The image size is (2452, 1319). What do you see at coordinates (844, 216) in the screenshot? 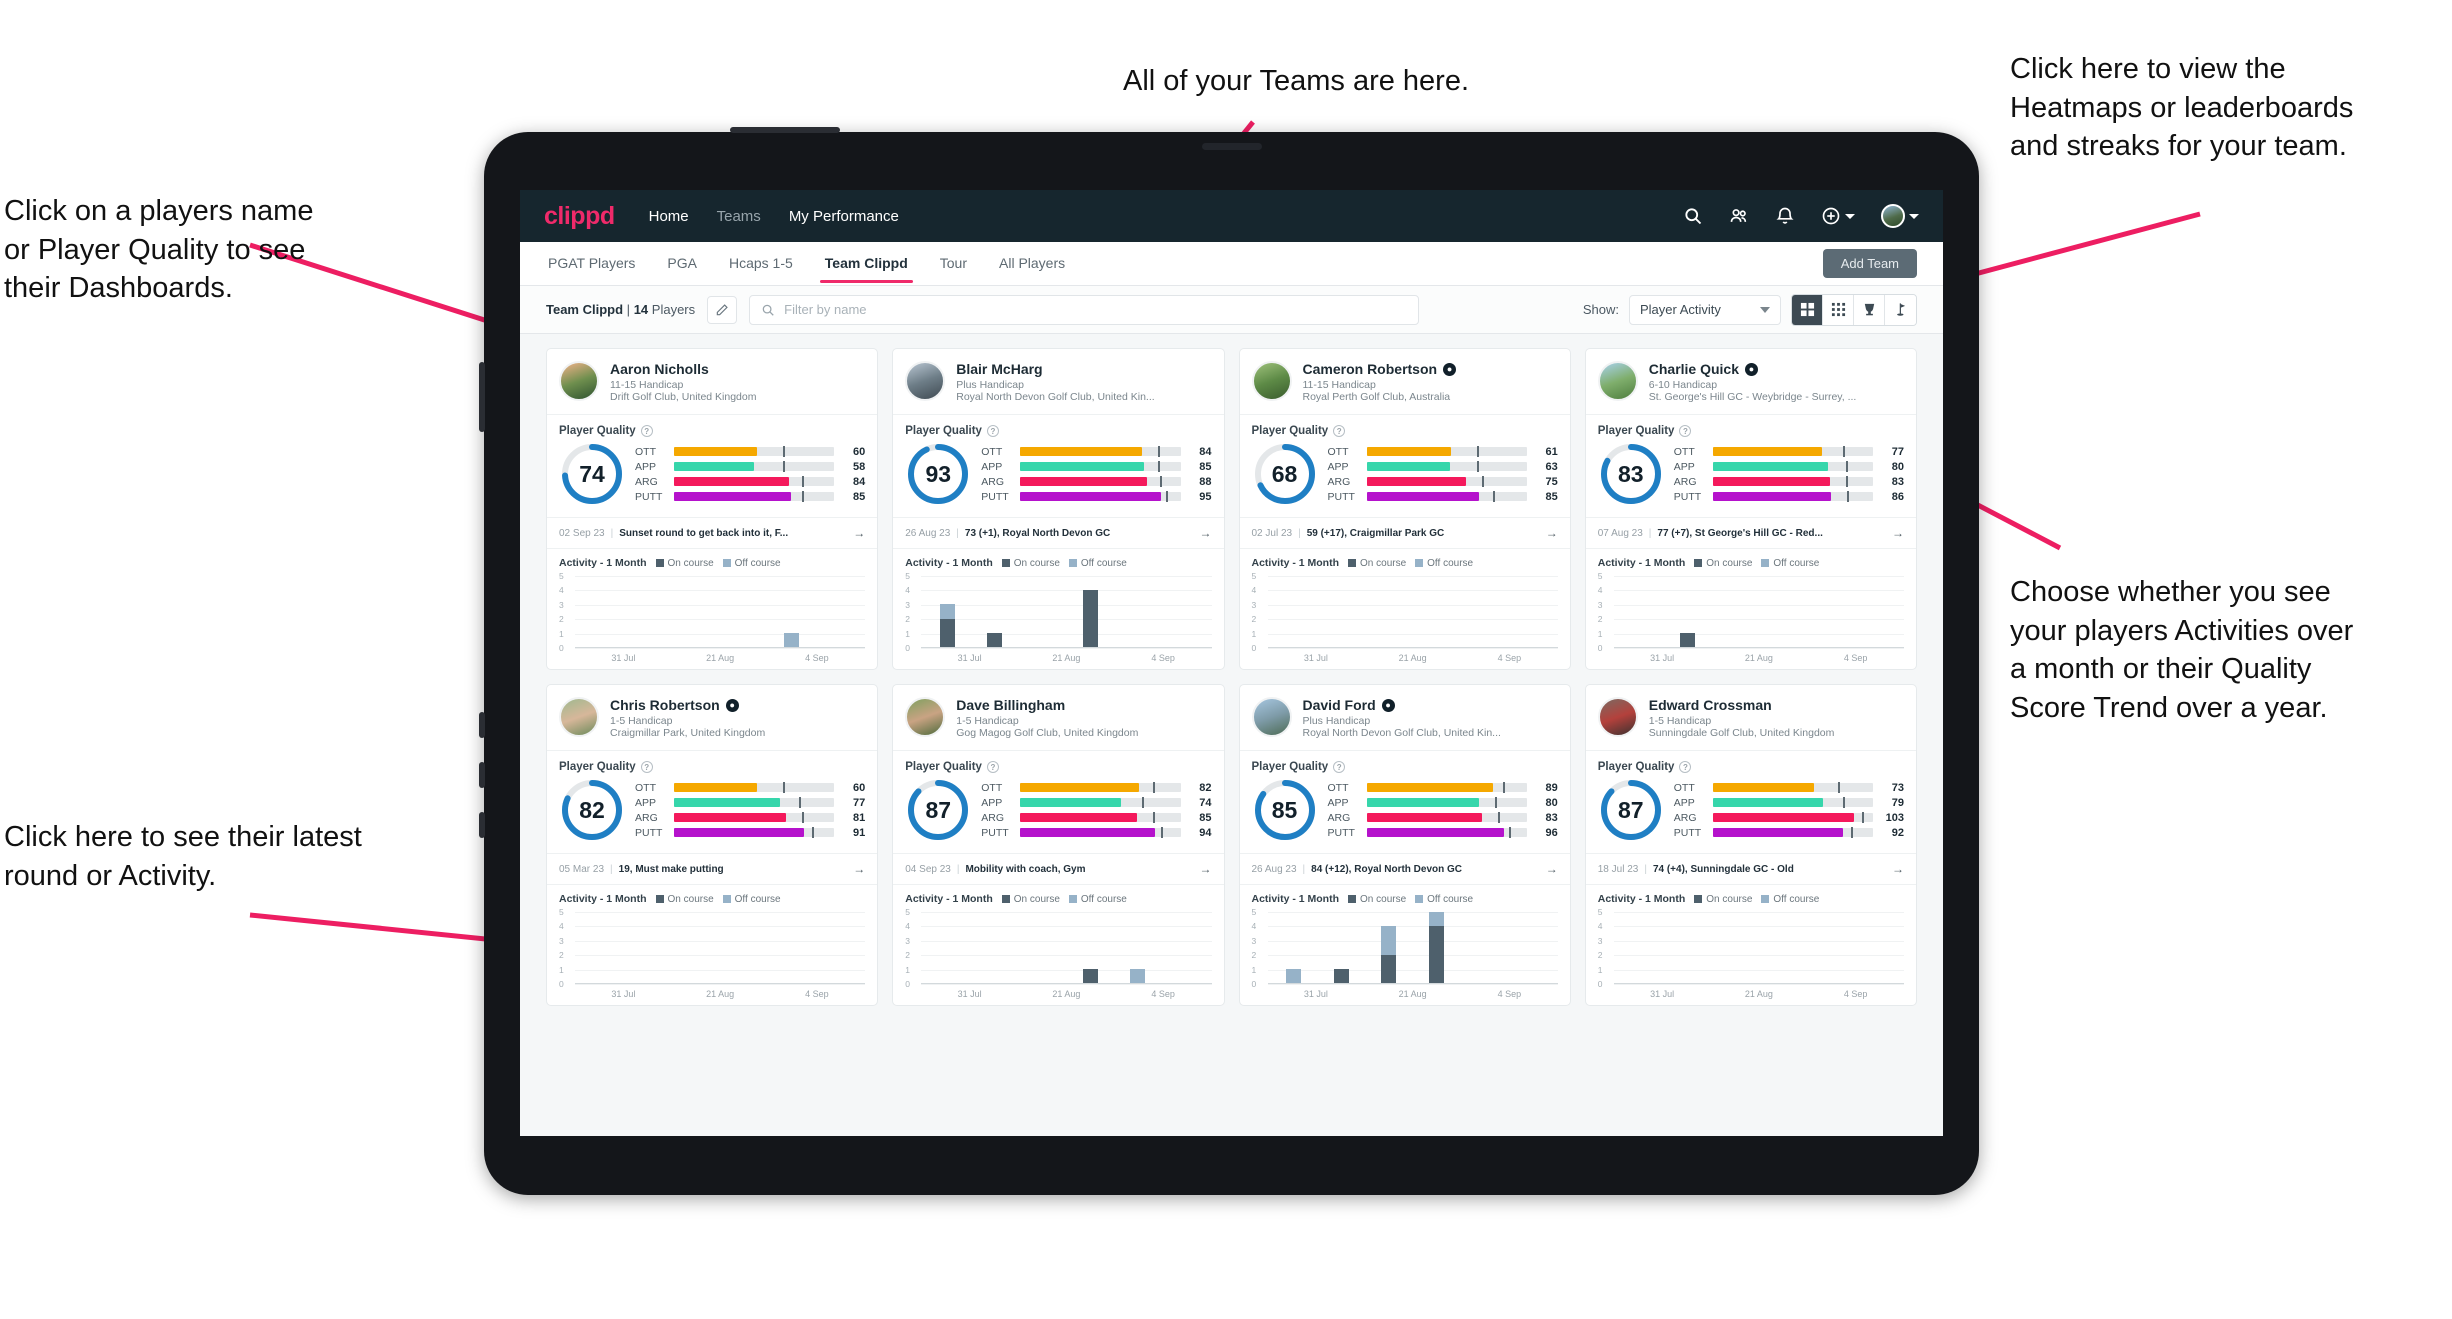
I see `nav-link-my-performance: My Performance` at bounding box center [844, 216].